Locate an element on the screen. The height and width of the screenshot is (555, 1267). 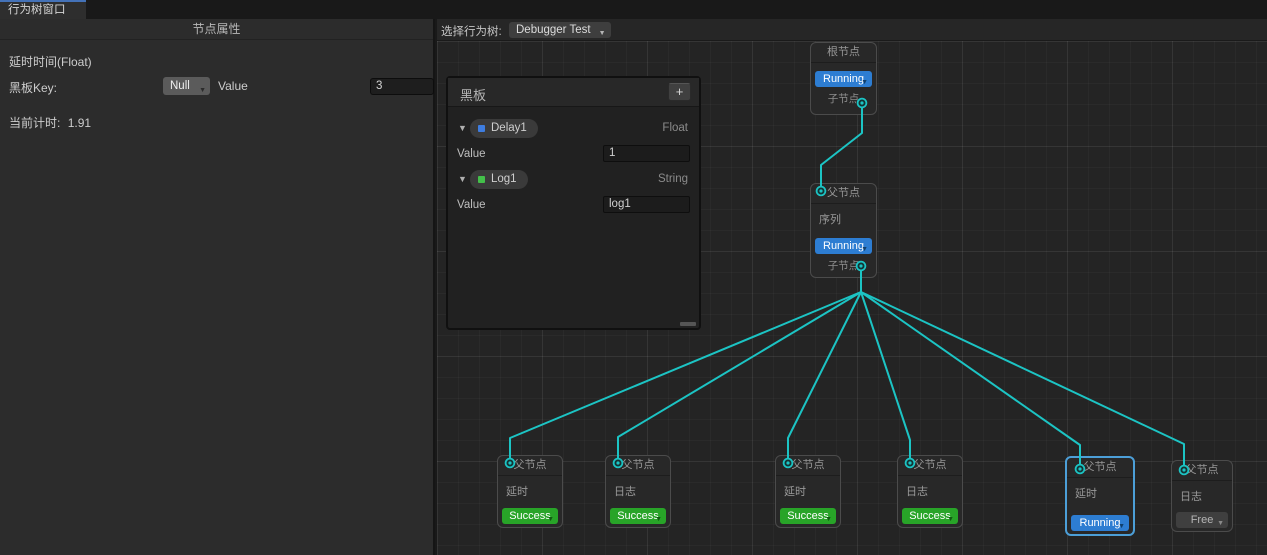
leaf-node-2: 父节点 日志 Success ▼ is located at coordinates (638, 491).